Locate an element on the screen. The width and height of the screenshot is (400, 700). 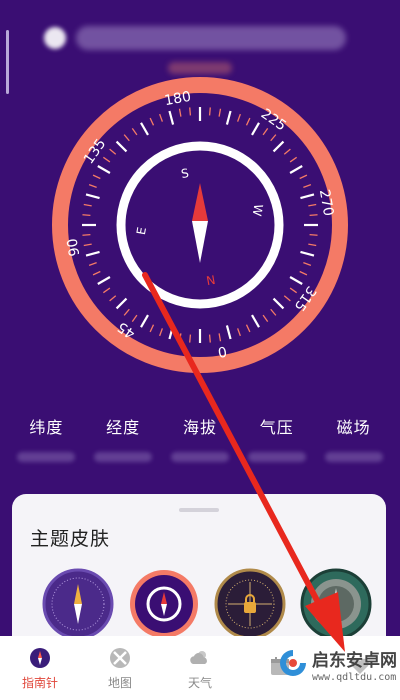
stat-longitude: 经度 is located at coordinates (123, 435).